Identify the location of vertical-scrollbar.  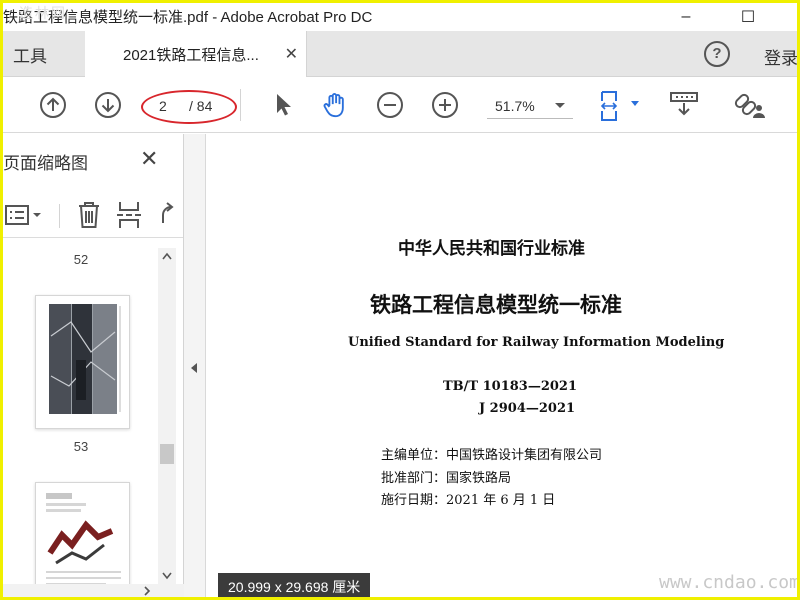
(167, 416).